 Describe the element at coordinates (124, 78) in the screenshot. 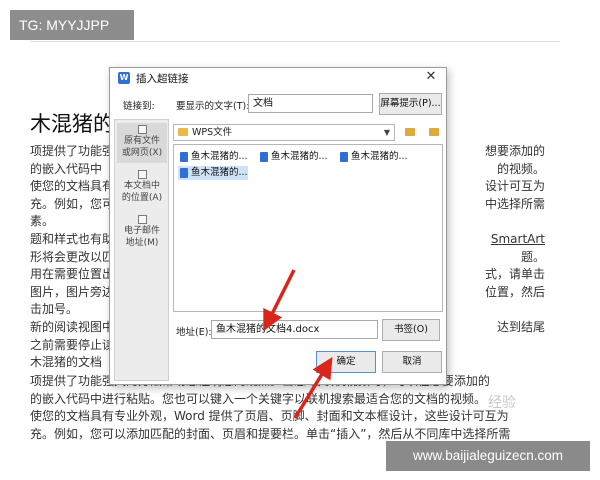

I see `wps-app-icon: W` at that location.